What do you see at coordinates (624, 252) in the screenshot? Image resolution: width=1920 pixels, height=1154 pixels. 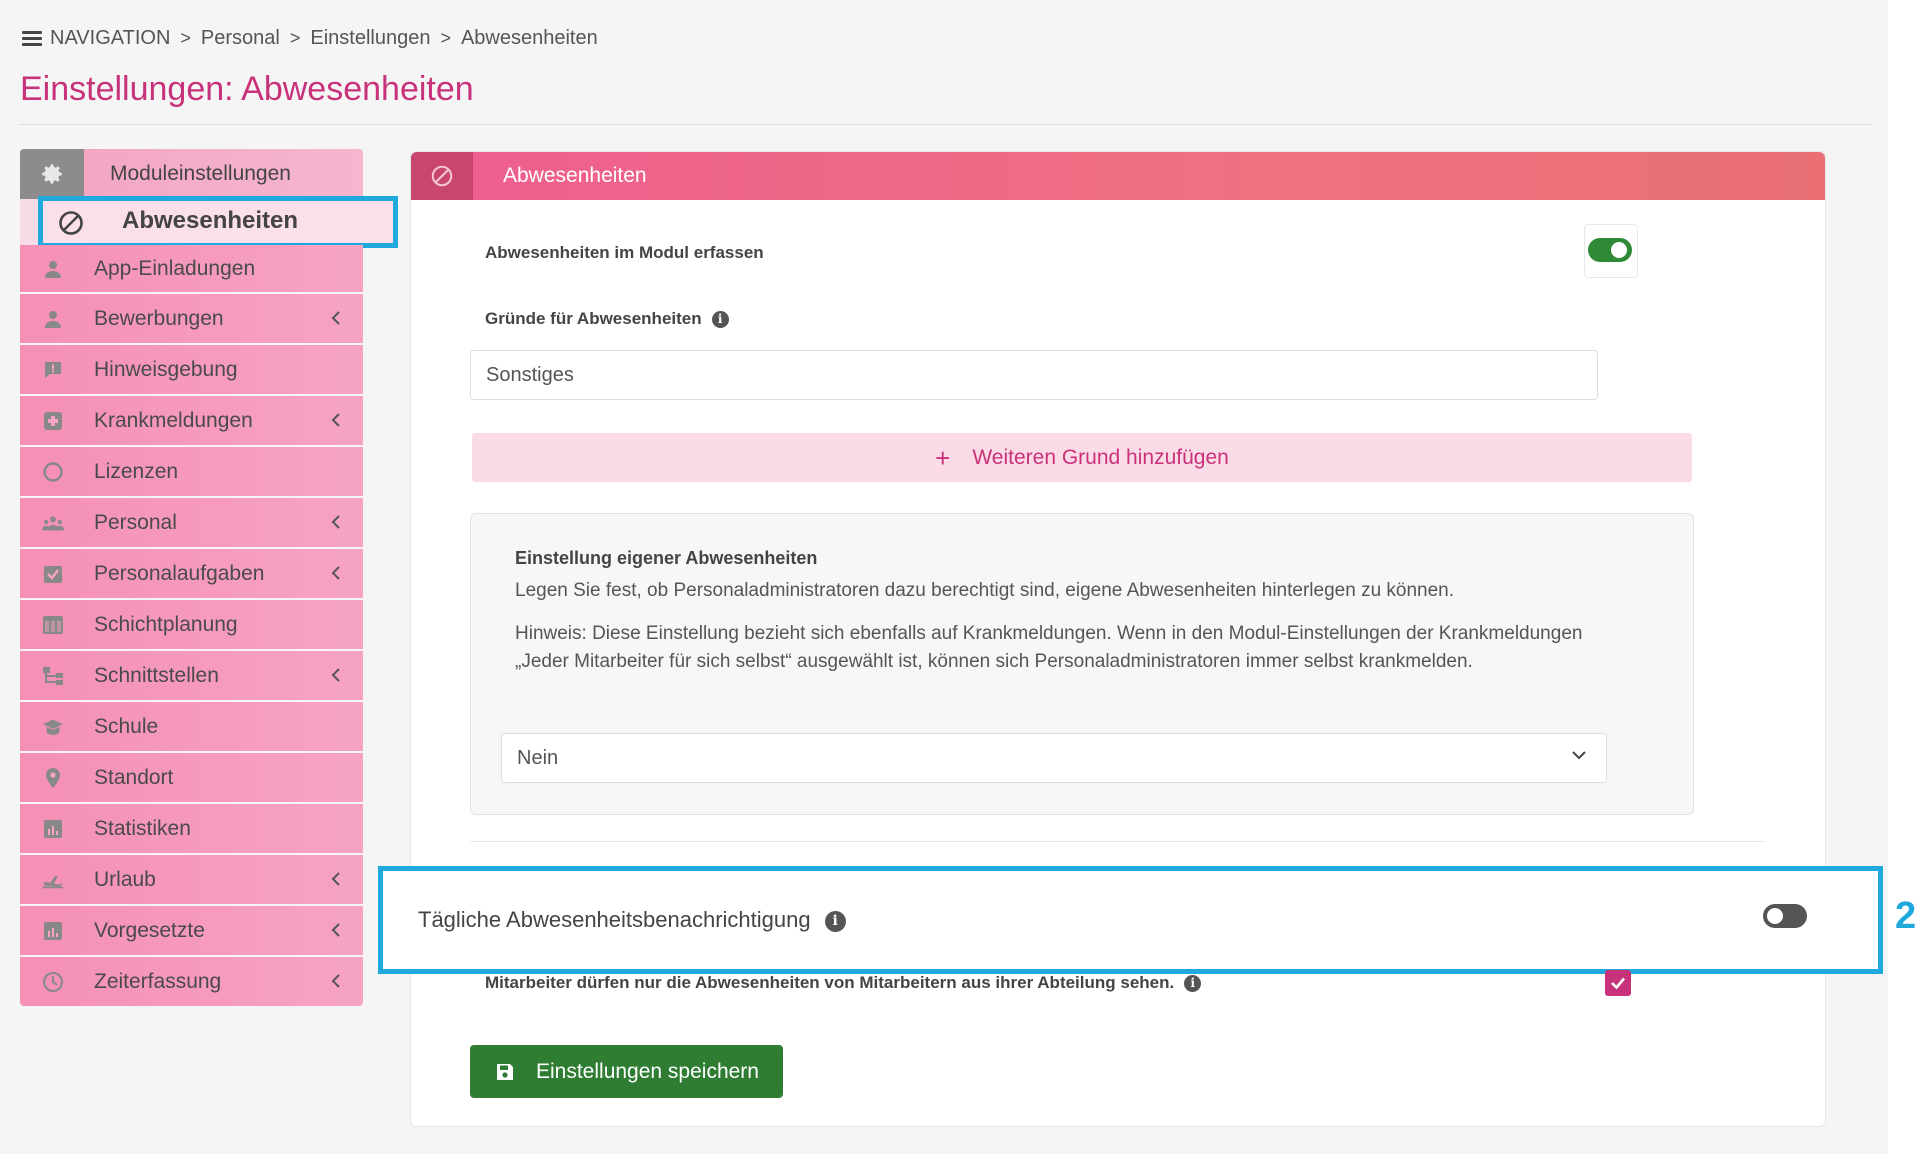 I see `record-in-module-label: Abwesenheiten im Modul erfassen` at bounding box center [624, 252].